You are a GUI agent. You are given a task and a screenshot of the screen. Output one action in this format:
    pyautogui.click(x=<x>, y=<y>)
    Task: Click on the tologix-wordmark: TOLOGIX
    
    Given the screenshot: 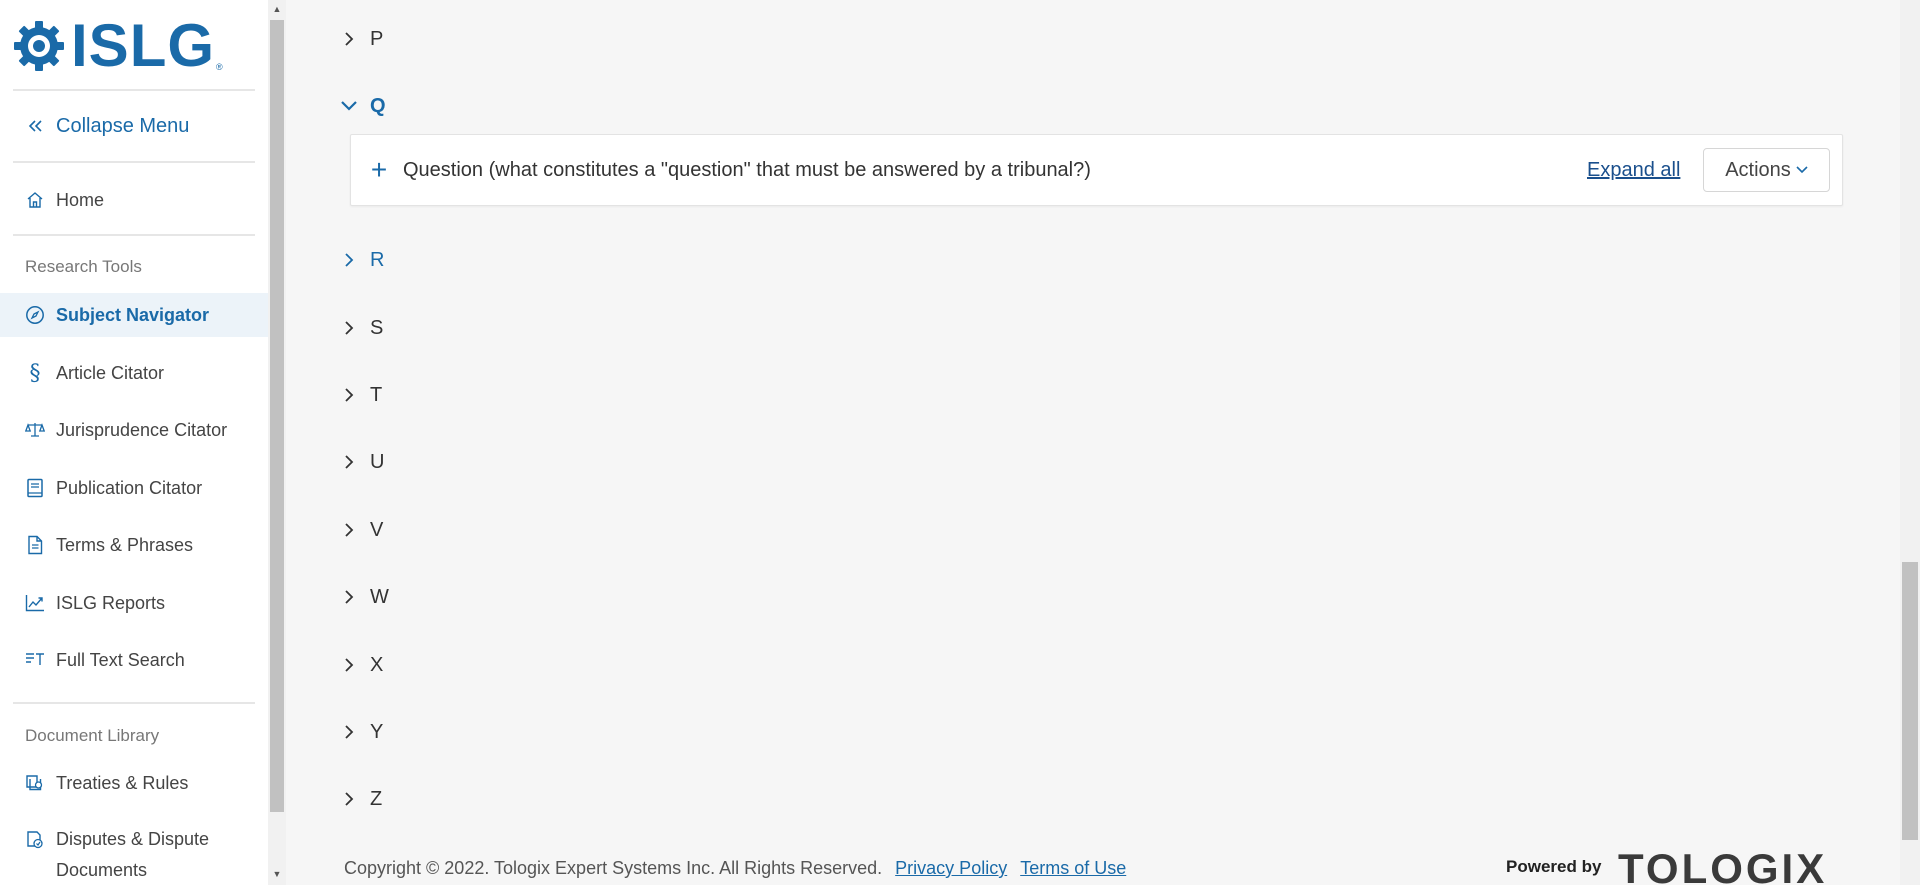 What is the action you would take?
    pyautogui.click(x=1723, y=865)
    